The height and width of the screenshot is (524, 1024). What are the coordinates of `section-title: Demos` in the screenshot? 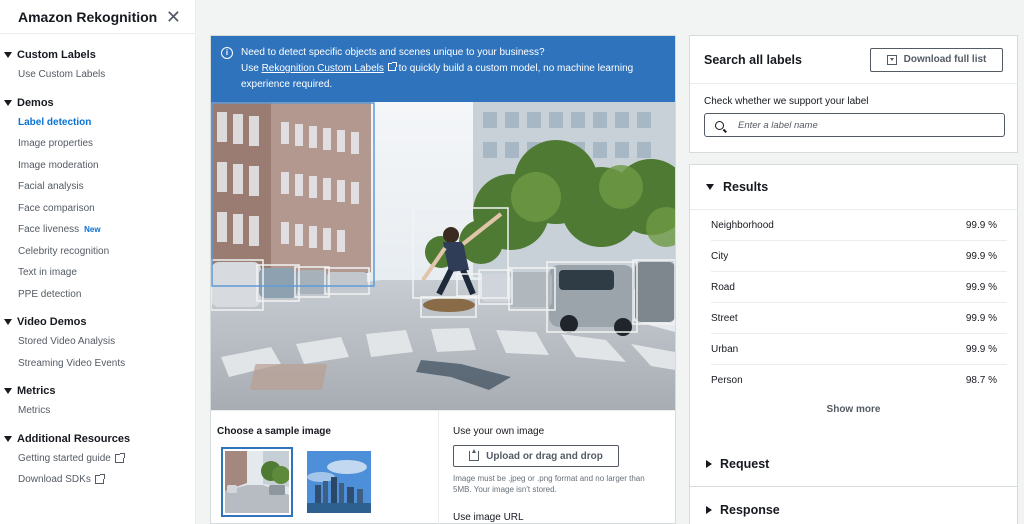 It's located at (35, 102).